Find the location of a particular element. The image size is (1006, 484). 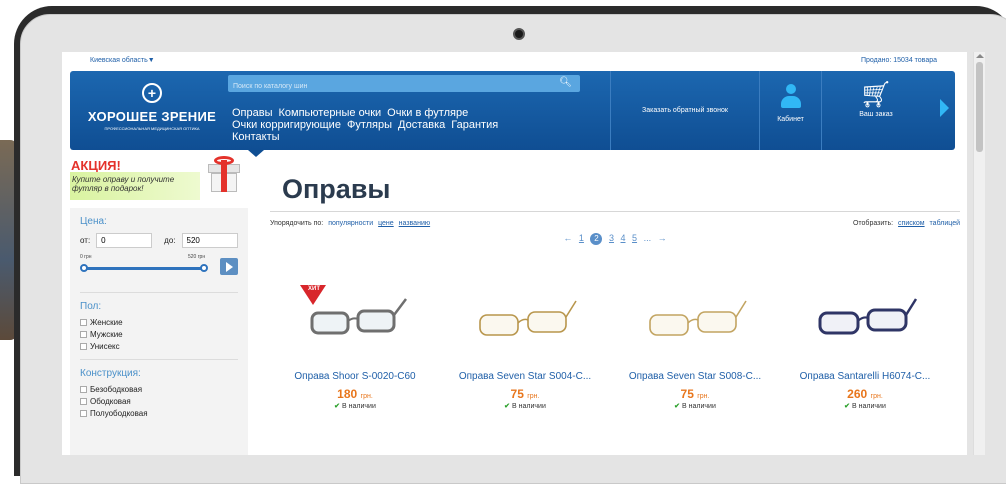

pager-page-1: 1 is located at coordinates (581, 238).